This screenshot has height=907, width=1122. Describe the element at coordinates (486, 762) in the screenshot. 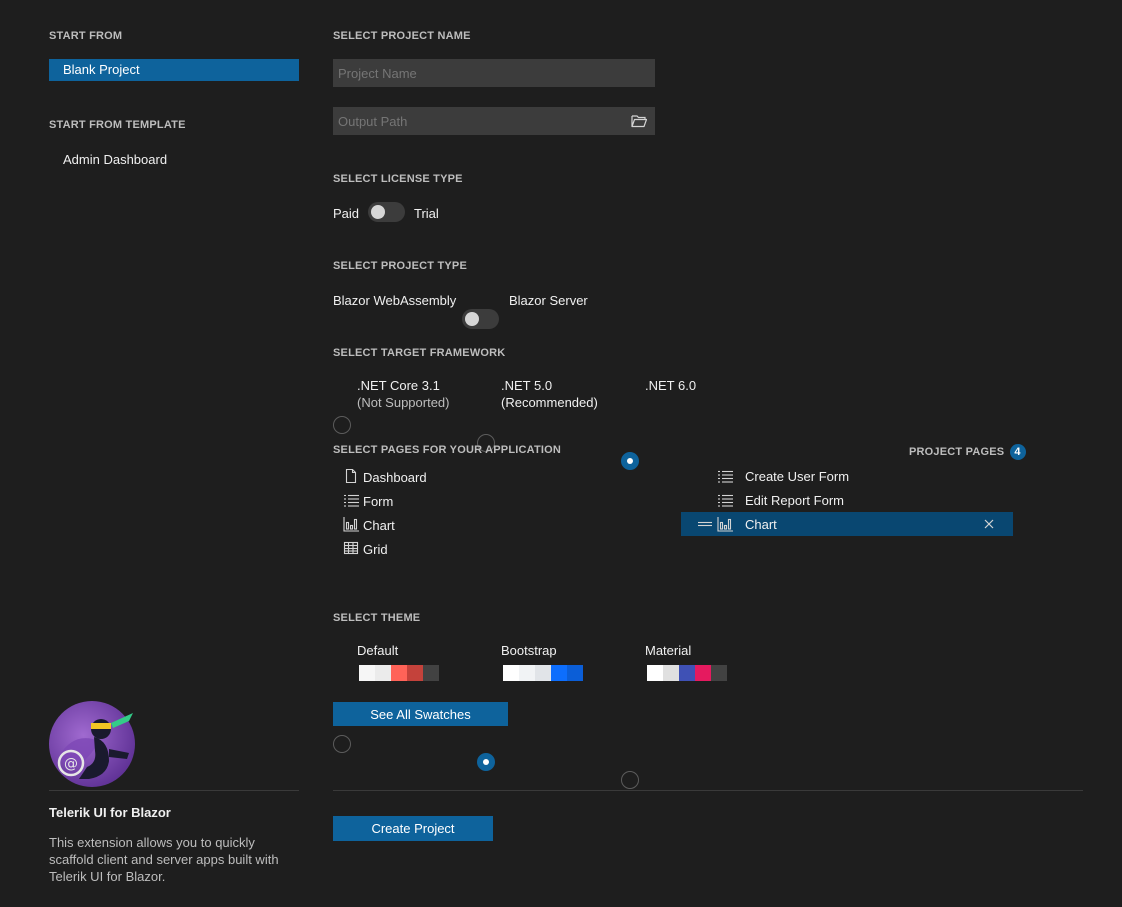

I see `theme-bootstrap-radio` at that location.